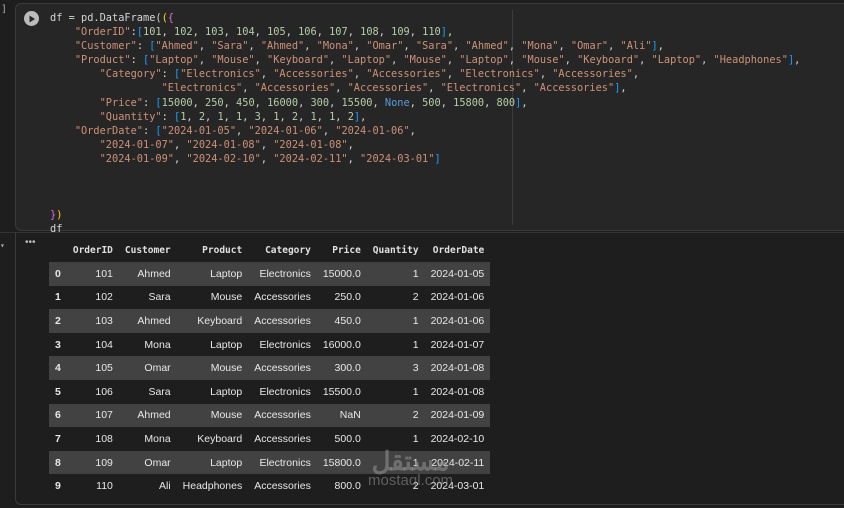  Describe the element at coordinates (347, 486) in the screenshot. I see `table-cell: 800.0` at that location.